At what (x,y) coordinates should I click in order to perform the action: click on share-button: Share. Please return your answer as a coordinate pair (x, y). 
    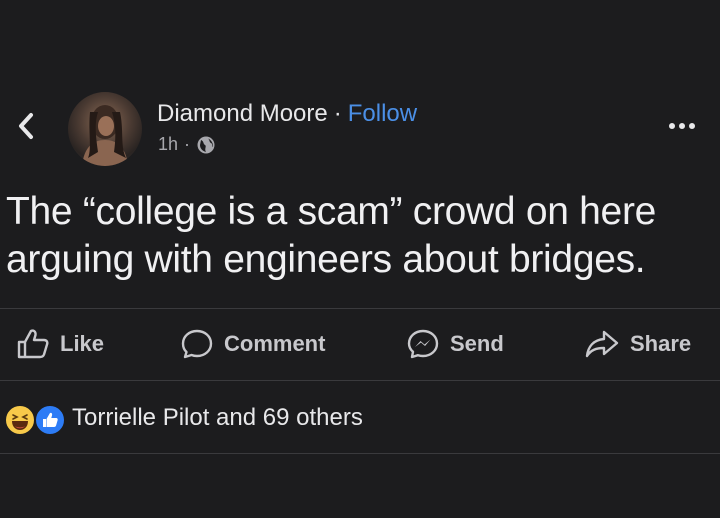
    Looking at the image, I should click on (637, 344).